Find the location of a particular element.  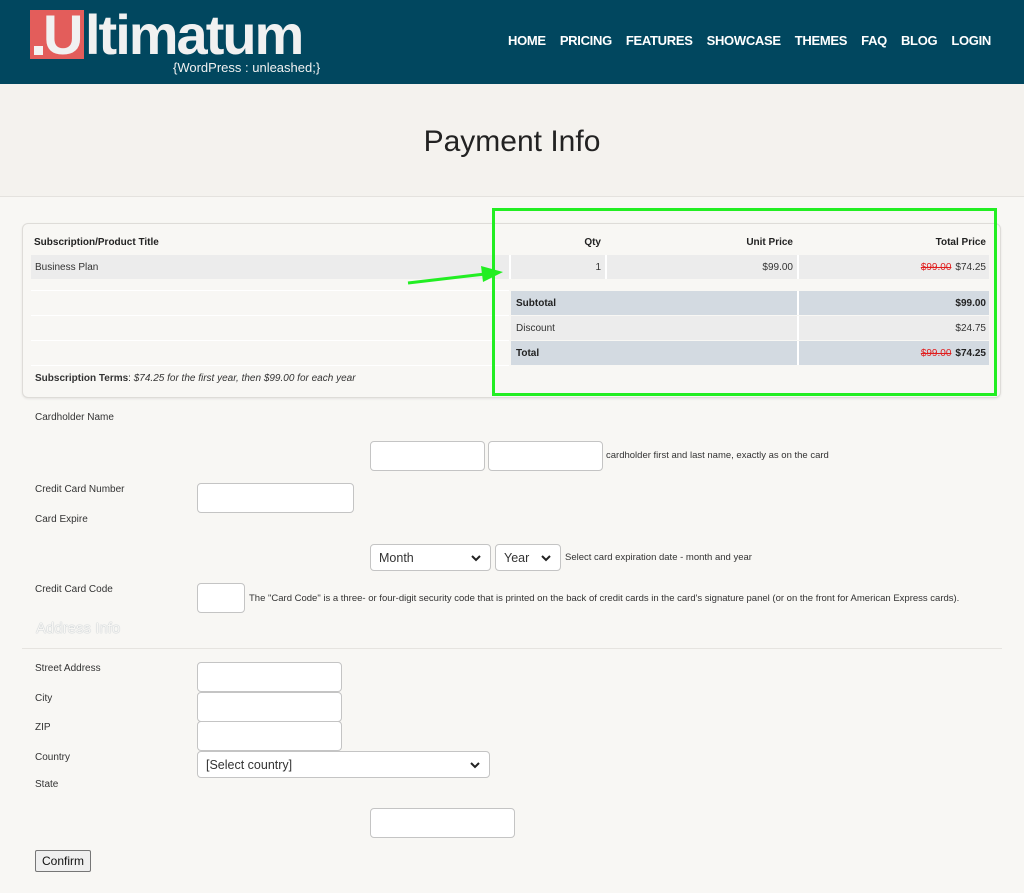

col-header-unit-price: Unit Price is located at coordinates (769, 242).